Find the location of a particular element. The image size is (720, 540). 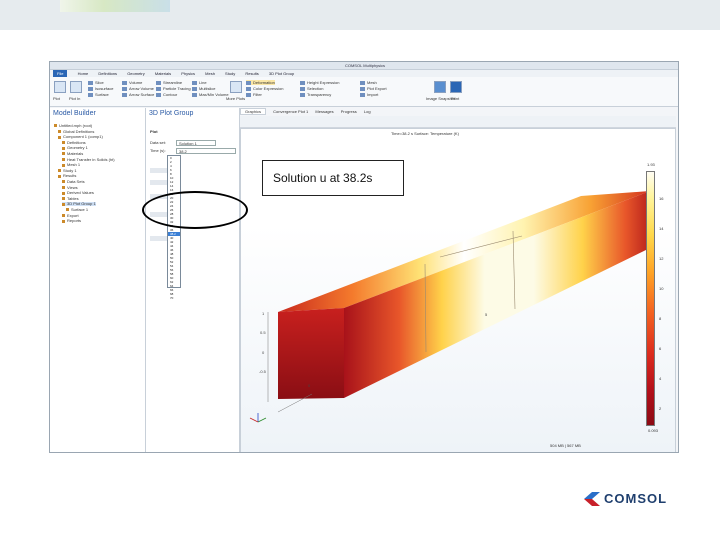

time-option: 70 is located at coordinates (174, 298).